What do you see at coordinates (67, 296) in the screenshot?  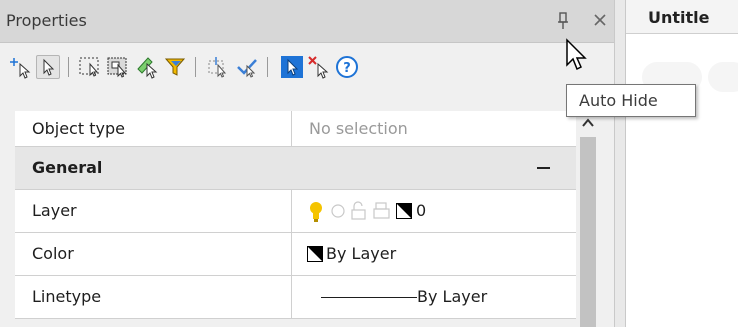 I see `property-label: Linetype` at bounding box center [67, 296].